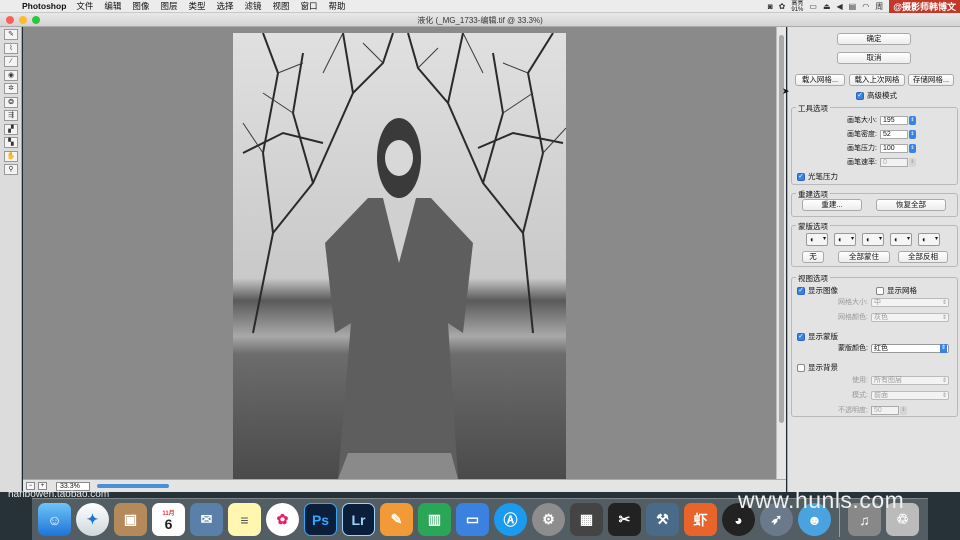 Image resolution: width=960 pixels, height=540 pixels. I want to click on volume-icon: ◀, so click(840, 6).